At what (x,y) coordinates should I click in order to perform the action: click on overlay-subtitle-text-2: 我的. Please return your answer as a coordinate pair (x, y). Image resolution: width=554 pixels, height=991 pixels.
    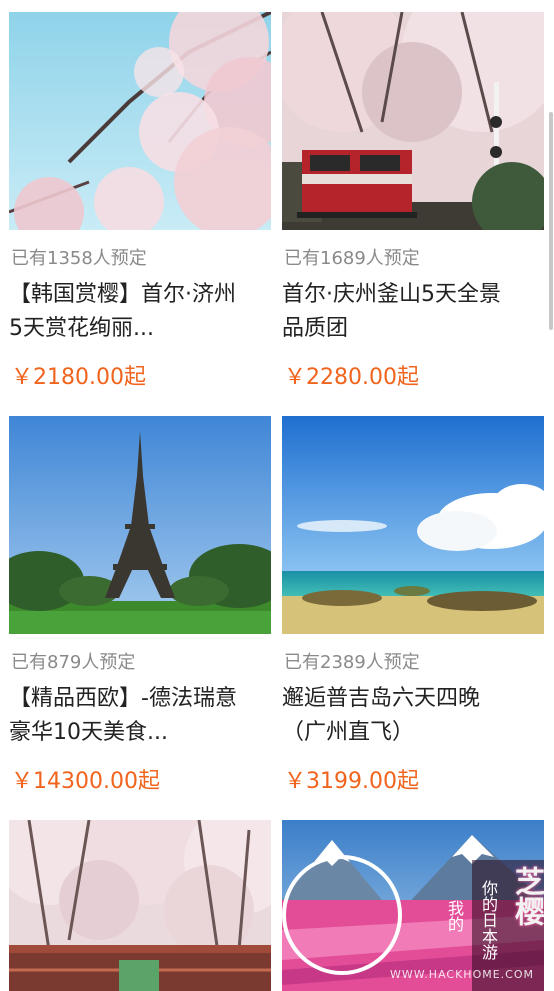
    Looking at the image, I should click on (454, 916).